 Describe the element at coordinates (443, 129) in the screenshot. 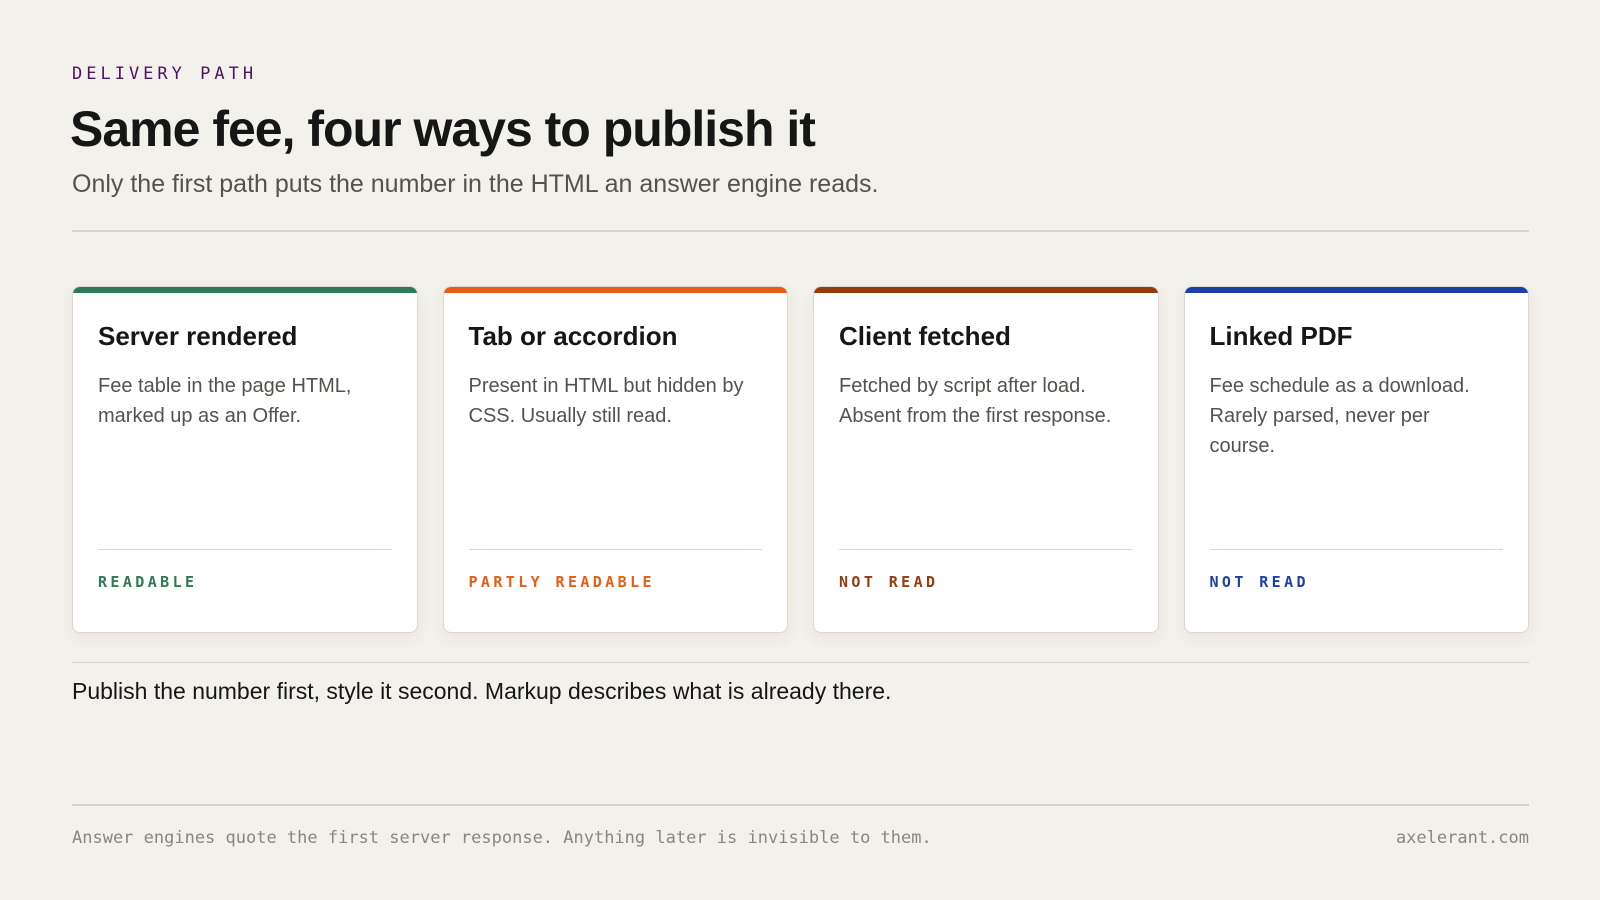

I see `page-title: Same fee, four ways to publish it` at that location.